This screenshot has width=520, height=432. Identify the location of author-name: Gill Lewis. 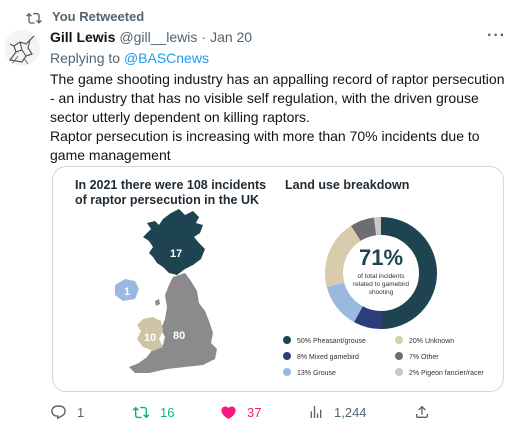
(82, 37).